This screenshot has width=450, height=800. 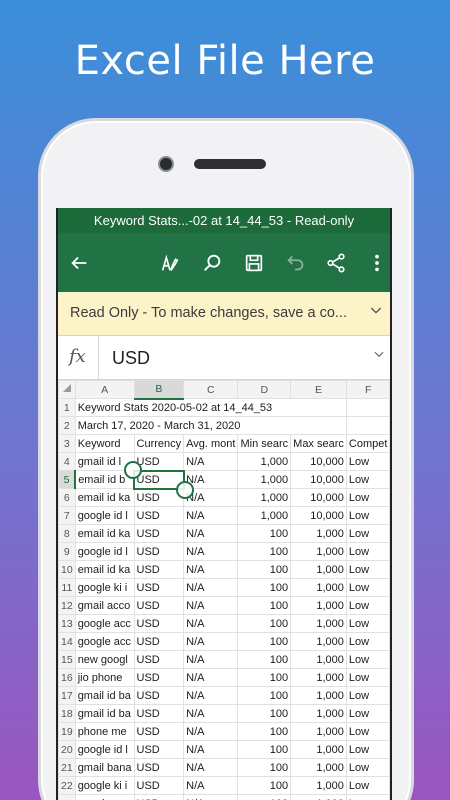 I want to click on row-header: 11, so click(x=67, y=587).